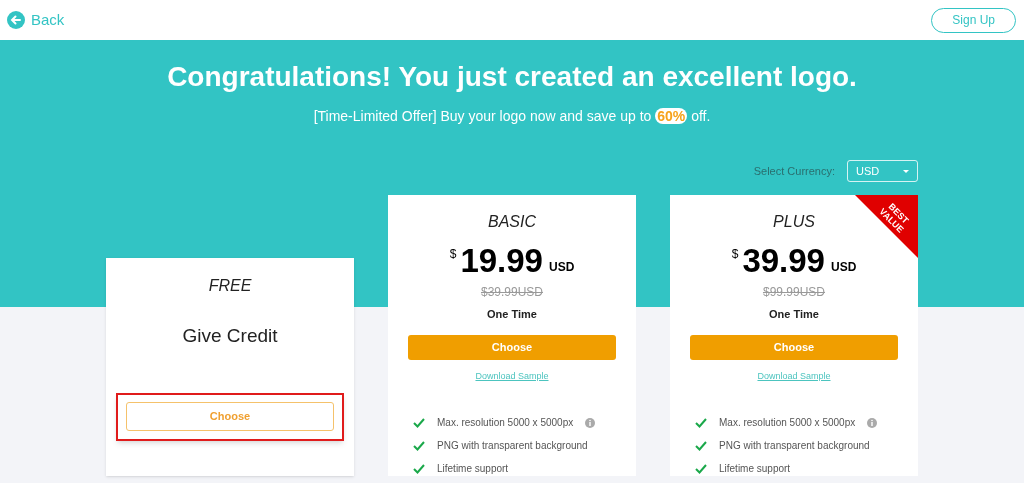 The width and height of the screenshot is (1024, 483). What do you see at coordinates (512, 116) in the screenshot?
I see `offer-text: [Time-Limited Offer] Buy your logo now and save up to 60% off.` at bounding box center [512, 116].